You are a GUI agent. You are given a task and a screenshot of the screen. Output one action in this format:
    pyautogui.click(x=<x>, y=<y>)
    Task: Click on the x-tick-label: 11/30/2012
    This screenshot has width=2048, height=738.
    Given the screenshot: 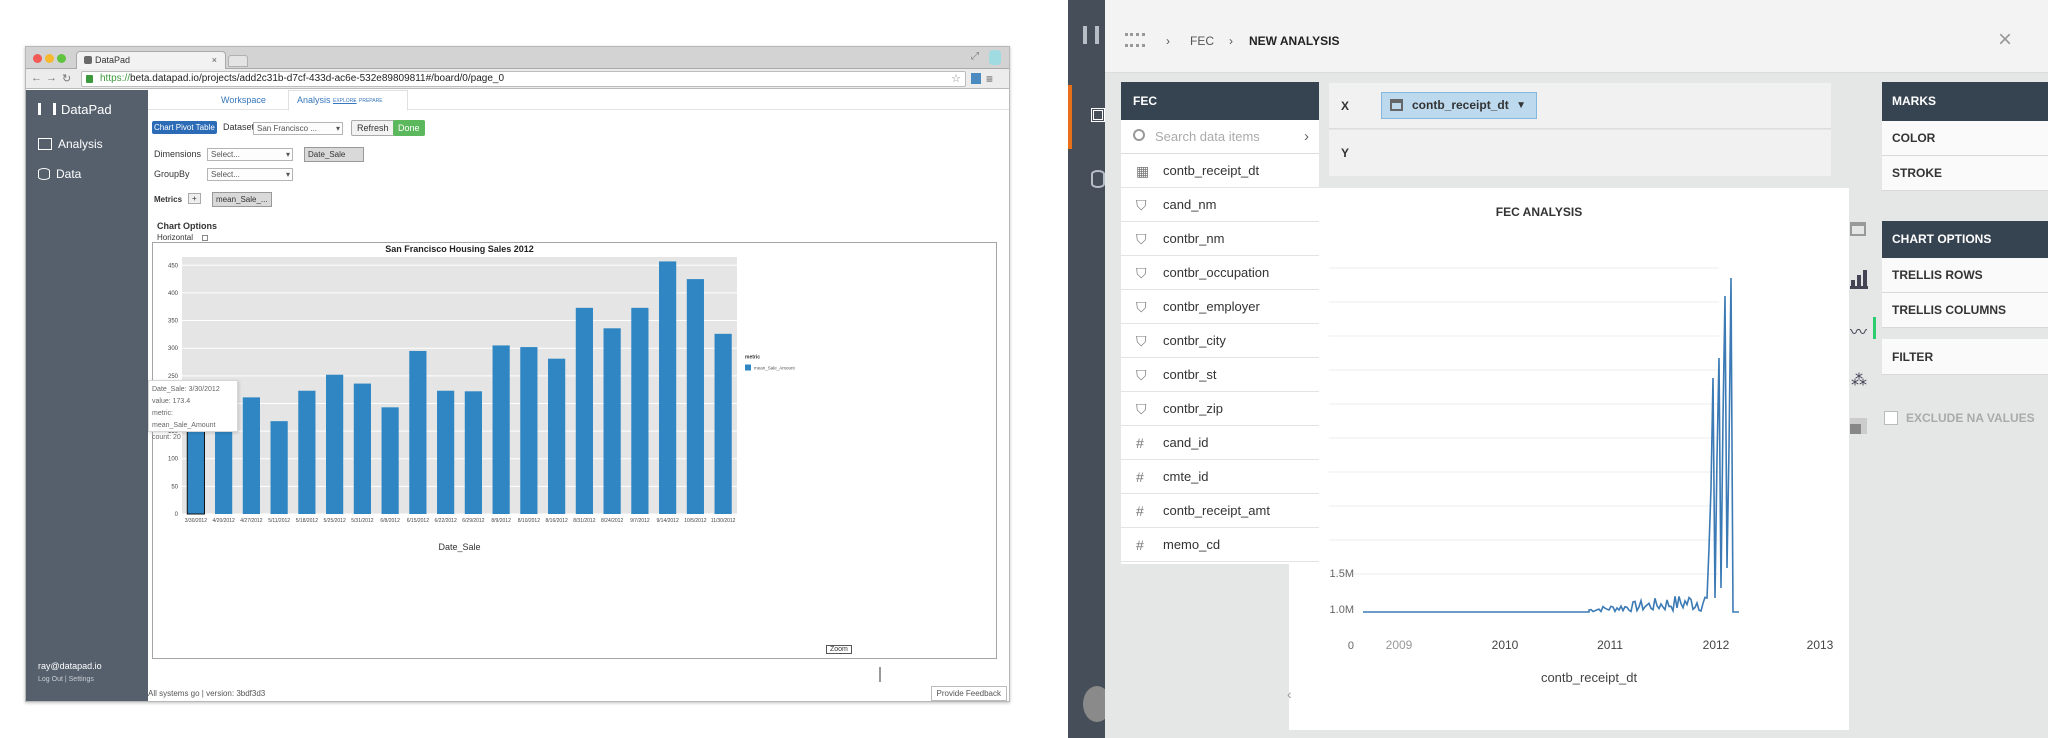 What is the action you would take?
    pyautogui.click(x=723, y=521)
    